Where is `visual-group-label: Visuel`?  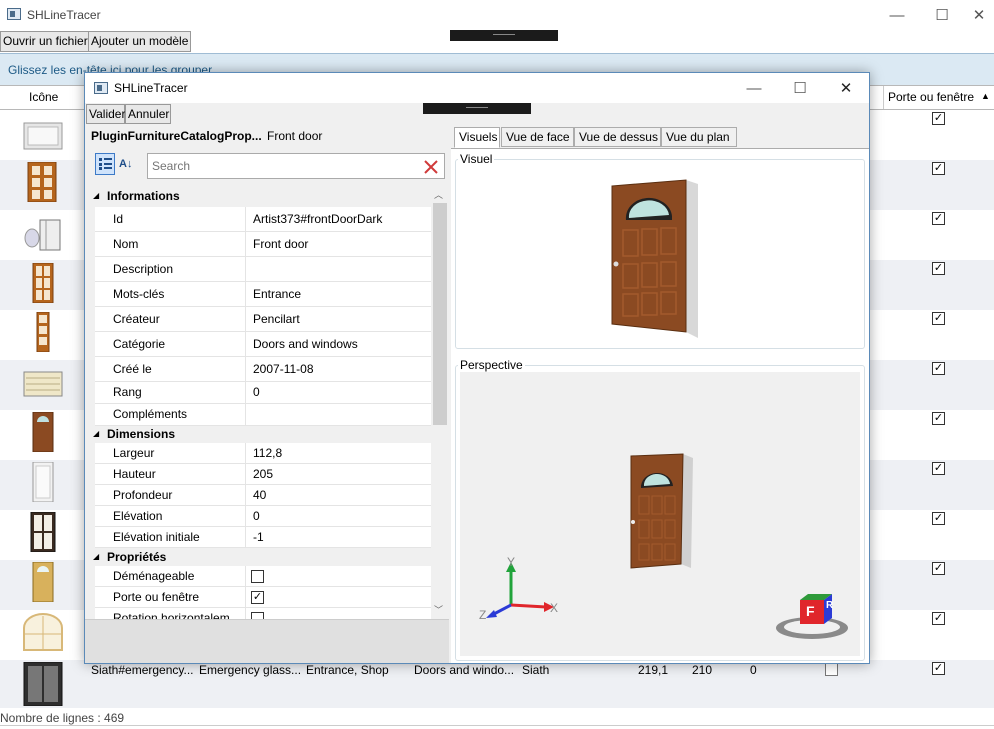
visual-group-label: Visuel is located at coordinates (476, 159).